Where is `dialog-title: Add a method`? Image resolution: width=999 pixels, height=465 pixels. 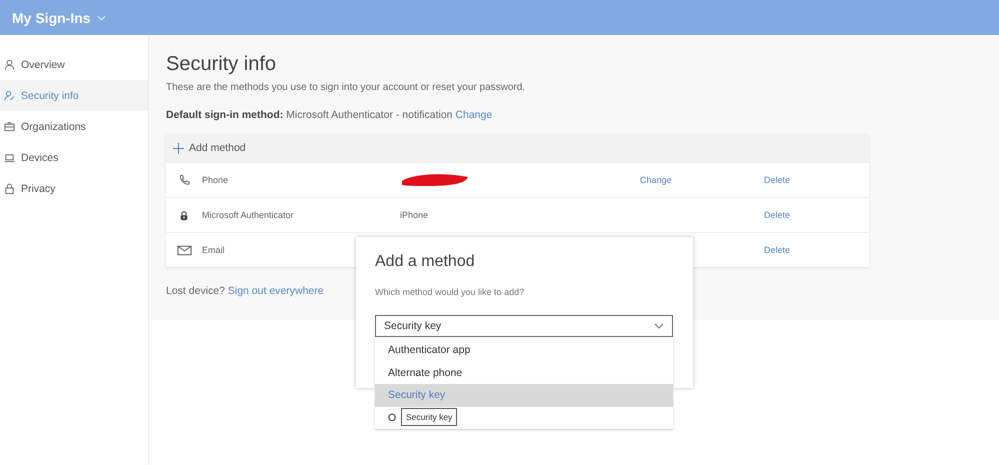 dialog-title: Add a method is located at coordinates (425, 262).